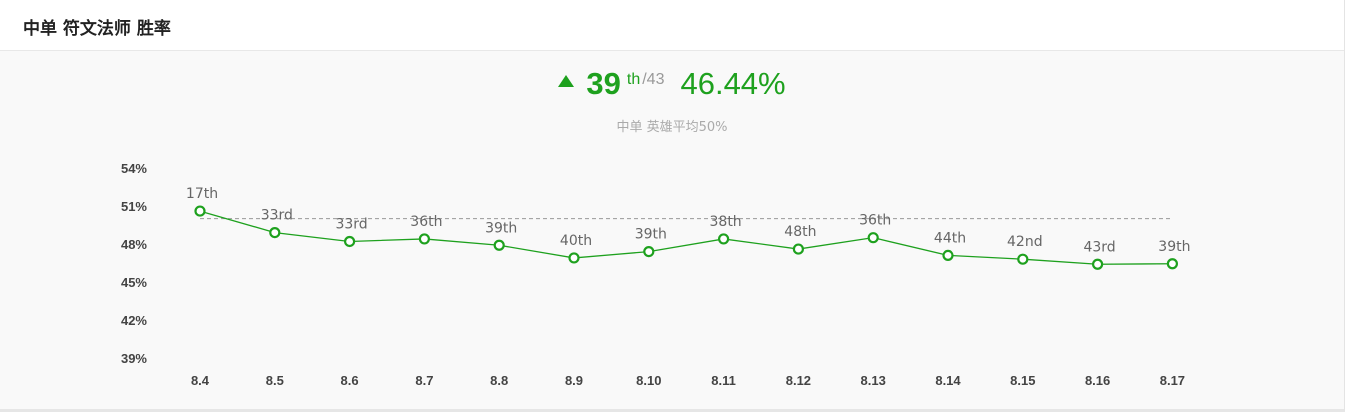 The width and height of the screenshot is (1347, 417). I want to click on x-tick-label: 8.4, so click(200, 380).